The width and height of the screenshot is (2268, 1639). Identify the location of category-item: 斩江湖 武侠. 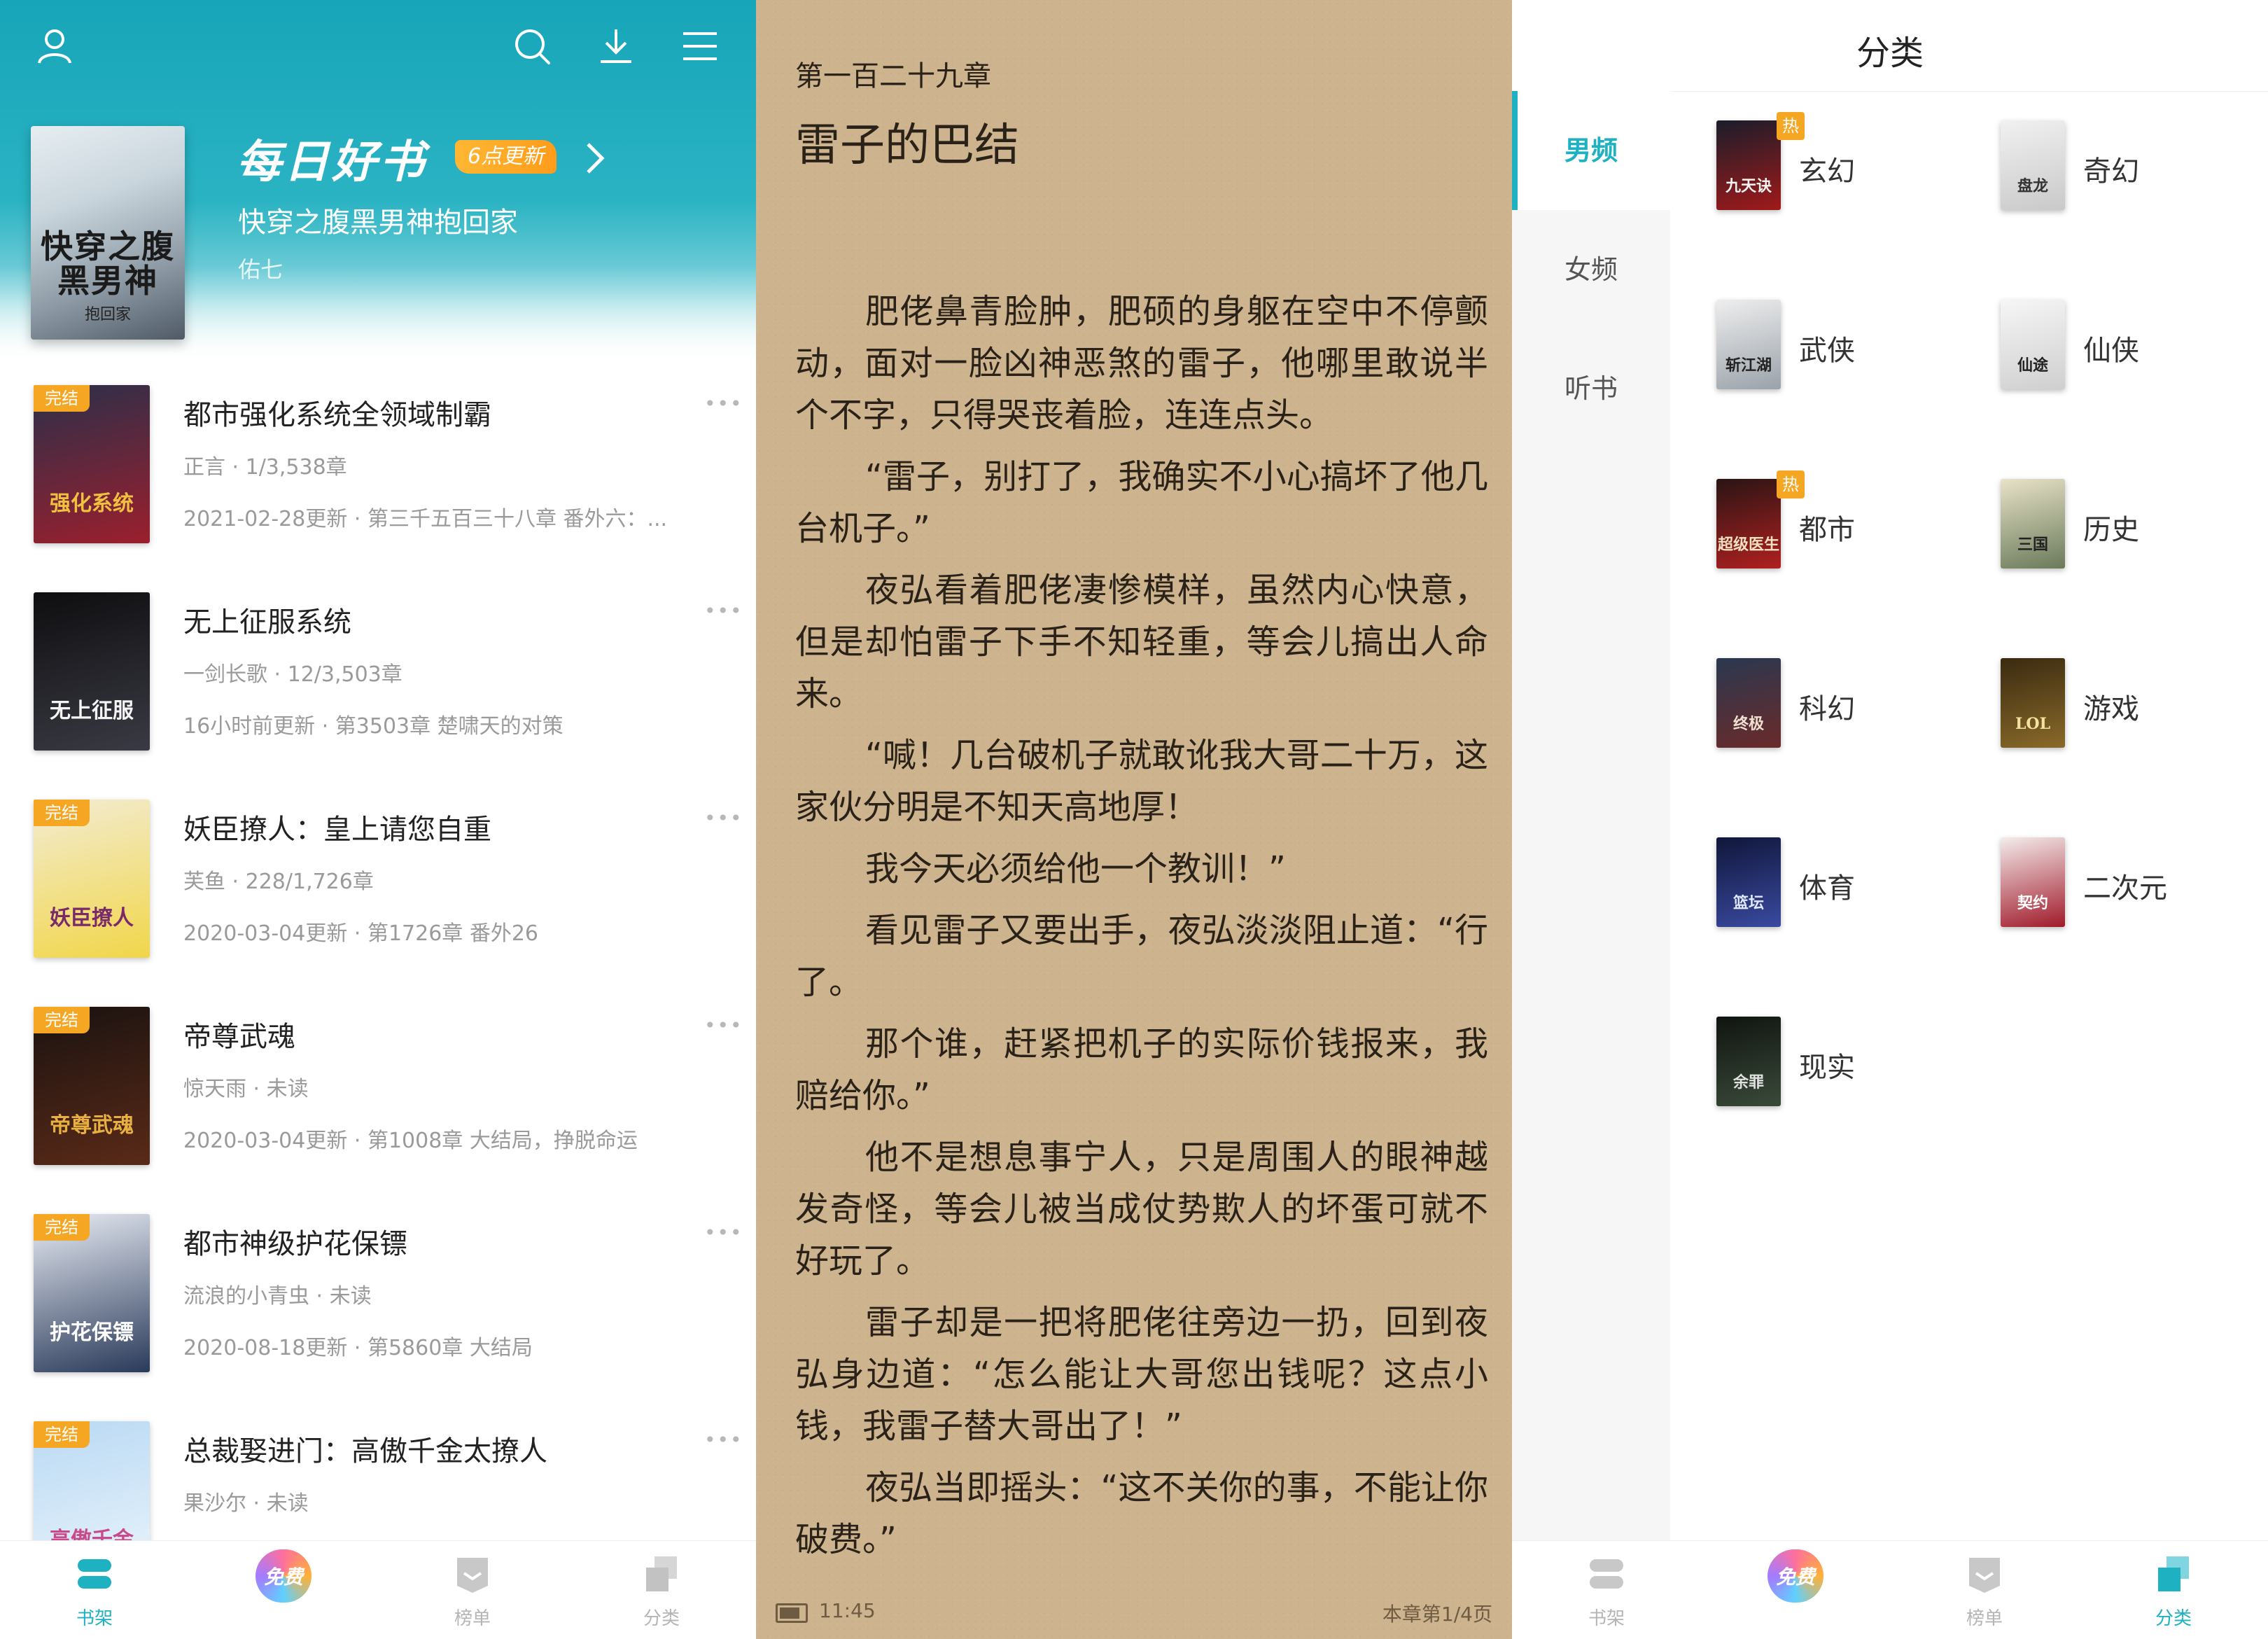
(1849, 356).